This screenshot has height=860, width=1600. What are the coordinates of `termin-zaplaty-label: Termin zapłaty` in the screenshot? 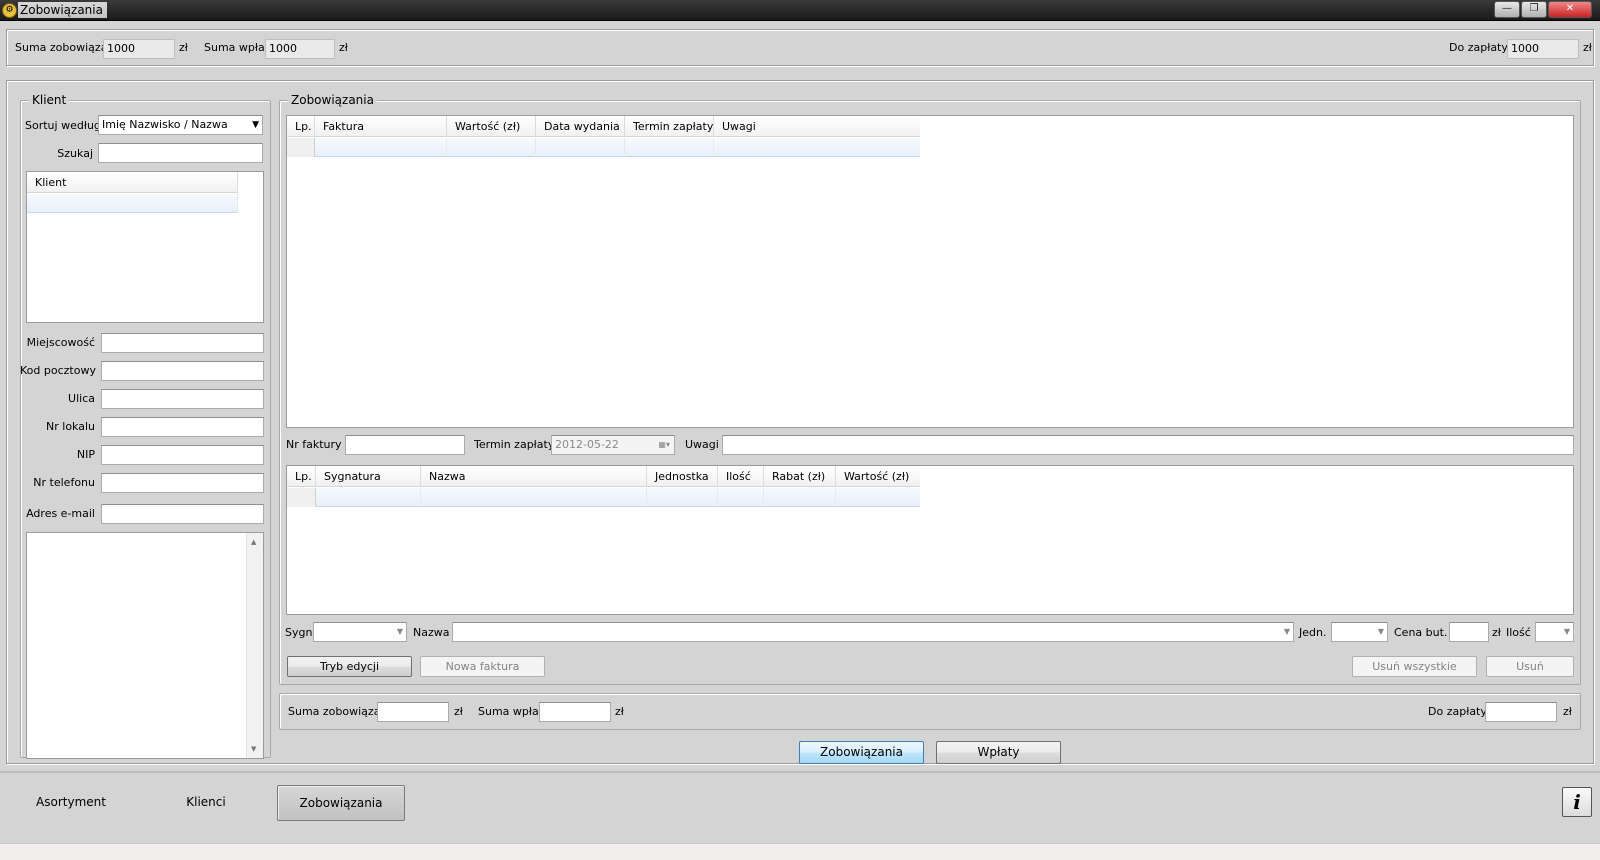 It's located at (514, 444).